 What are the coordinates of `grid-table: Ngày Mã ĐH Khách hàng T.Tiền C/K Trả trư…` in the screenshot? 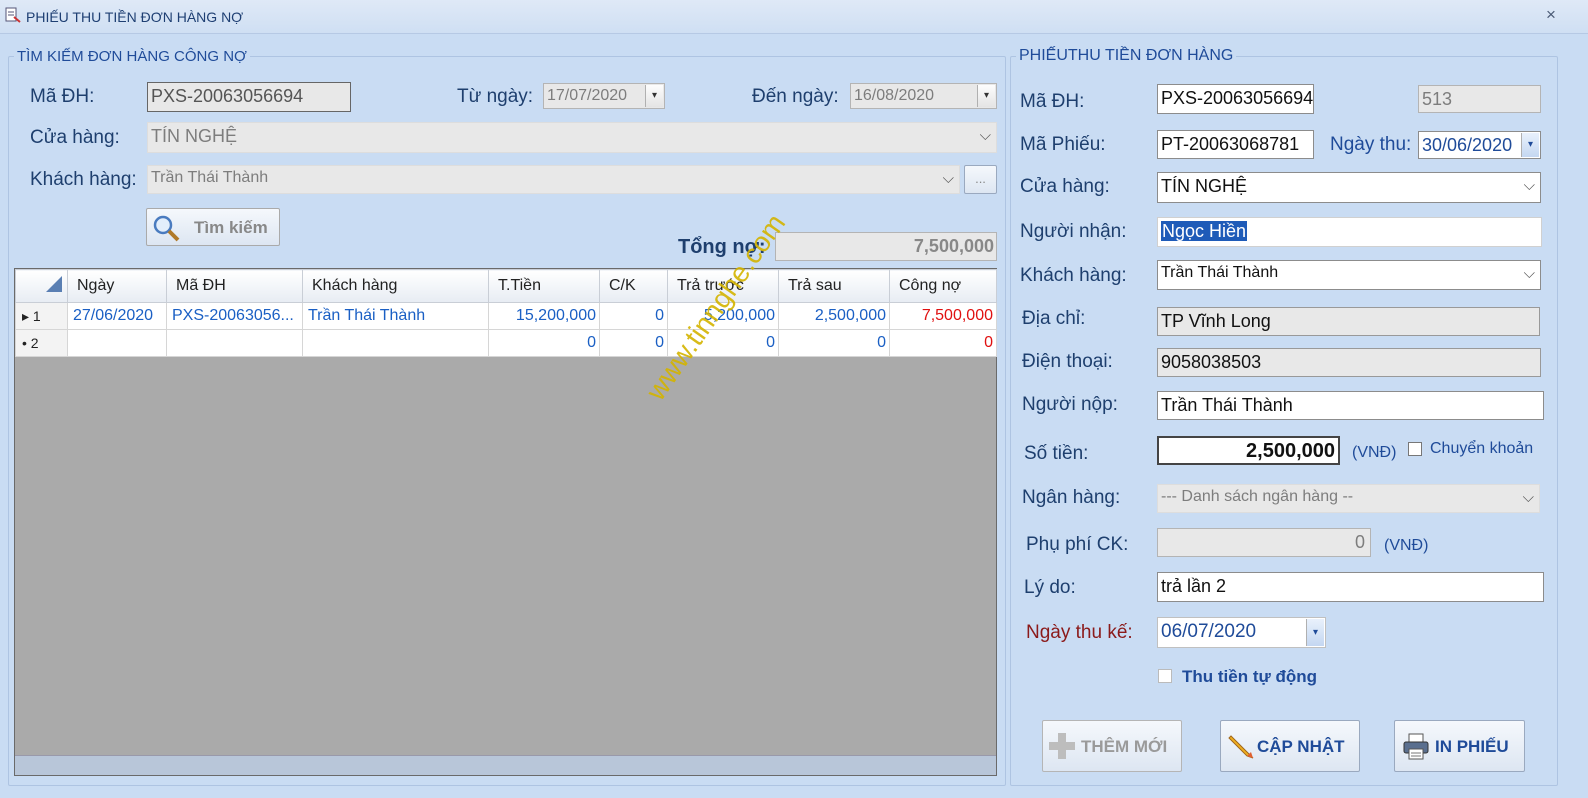 It's located at (506, 313).